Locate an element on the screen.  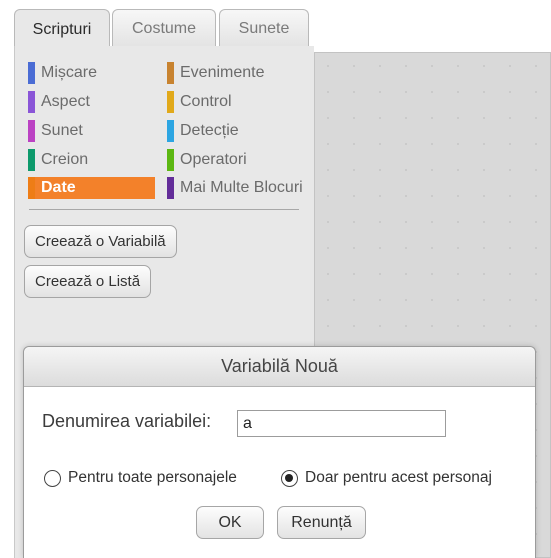
category-operators: Operatori is located at coordinates (232, 160).